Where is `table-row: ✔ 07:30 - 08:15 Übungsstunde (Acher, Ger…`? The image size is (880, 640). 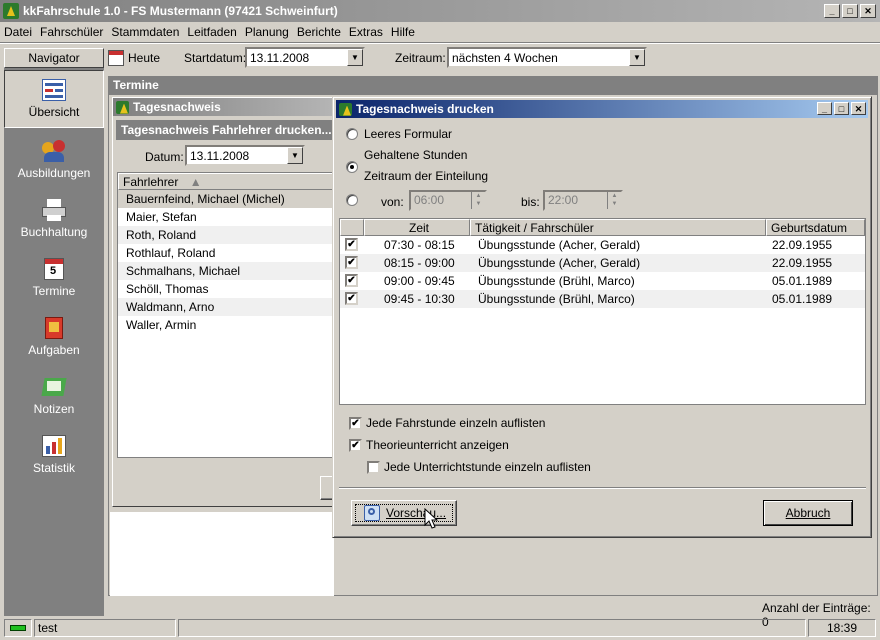
table-row: ✔ 07:30 - 08:15 Übungsstunde (Acher, Ger… is located at coordinates (602, 245).